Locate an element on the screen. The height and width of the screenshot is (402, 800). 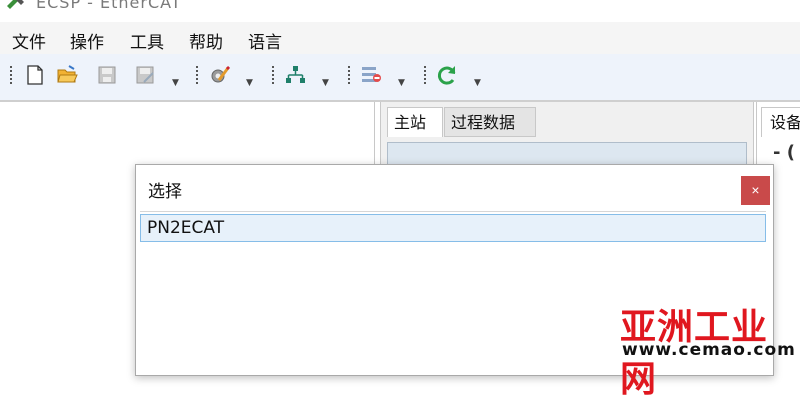
network-tree-icon is located at coordinates (295, 75).